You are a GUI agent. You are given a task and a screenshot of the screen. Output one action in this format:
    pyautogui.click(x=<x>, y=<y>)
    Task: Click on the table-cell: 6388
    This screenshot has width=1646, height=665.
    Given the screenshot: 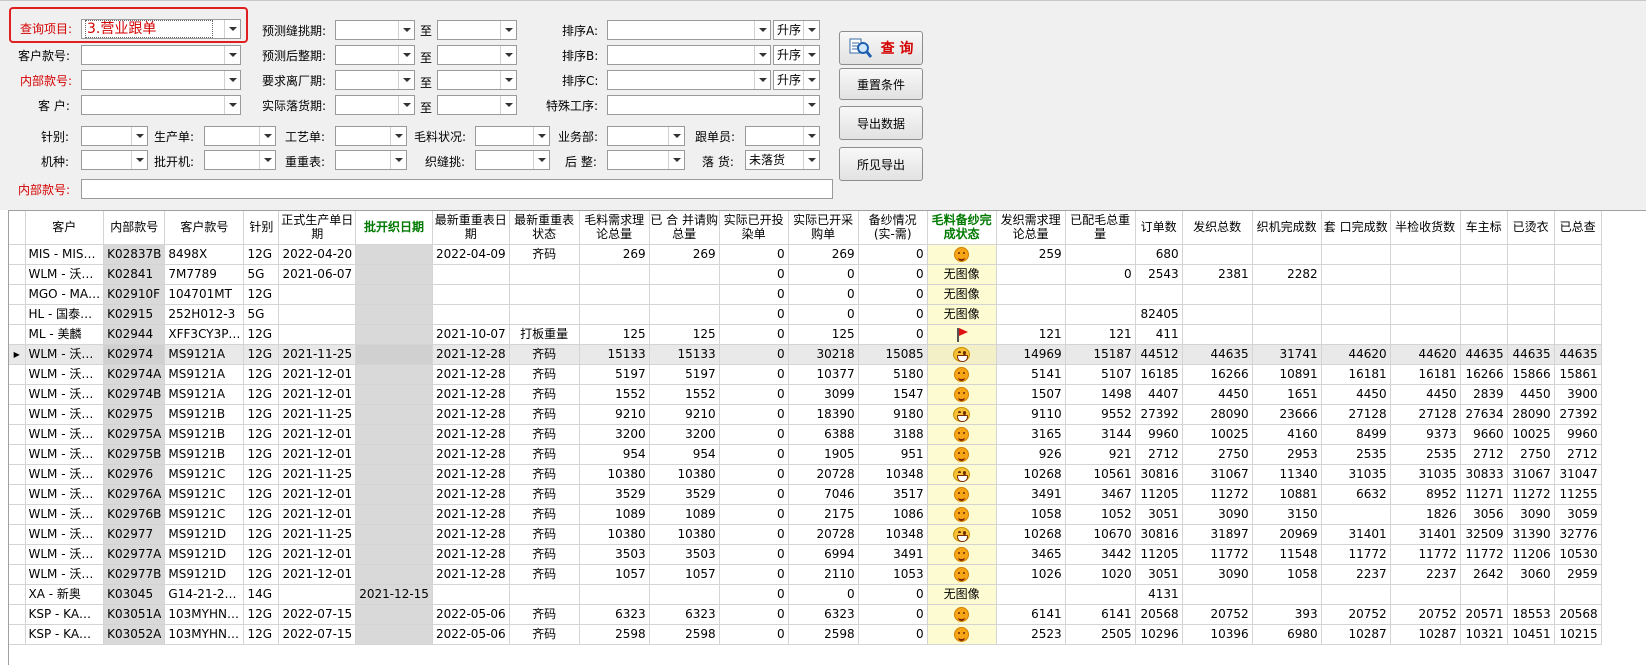 What is the action you would take?
    pyautogui.click(x=823, y=434)
    